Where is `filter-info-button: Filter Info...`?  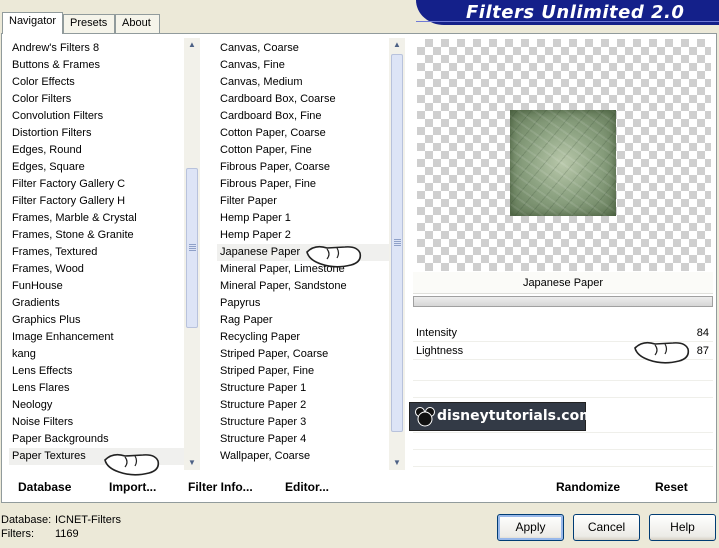 filter-info-button: Filter Info... is located at coordinates (220, 487).